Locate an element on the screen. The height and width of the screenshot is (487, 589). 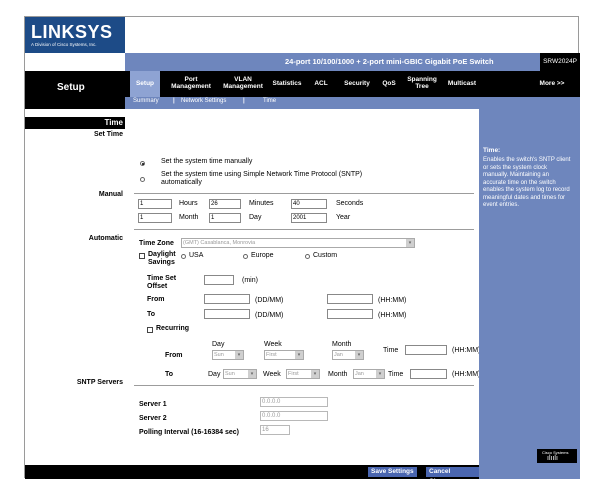
sub-nav: Summary | Network Settings | Time is located at coordinates (352, 103).